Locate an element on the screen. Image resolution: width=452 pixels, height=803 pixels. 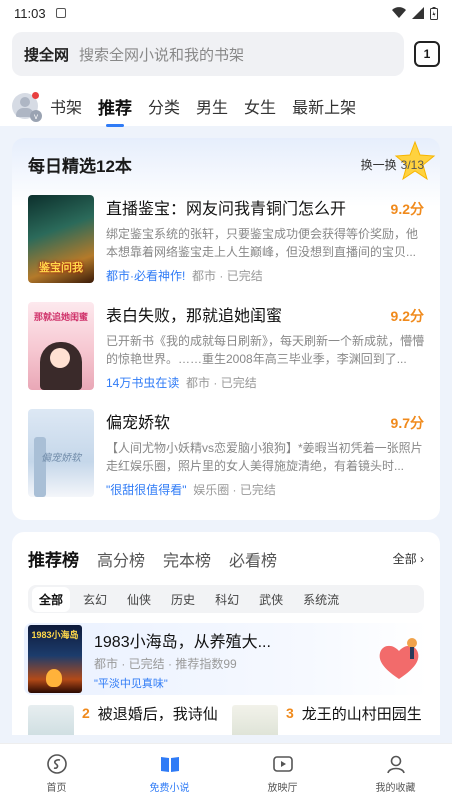
vip-badge: v is located at coordinates (36, 116).